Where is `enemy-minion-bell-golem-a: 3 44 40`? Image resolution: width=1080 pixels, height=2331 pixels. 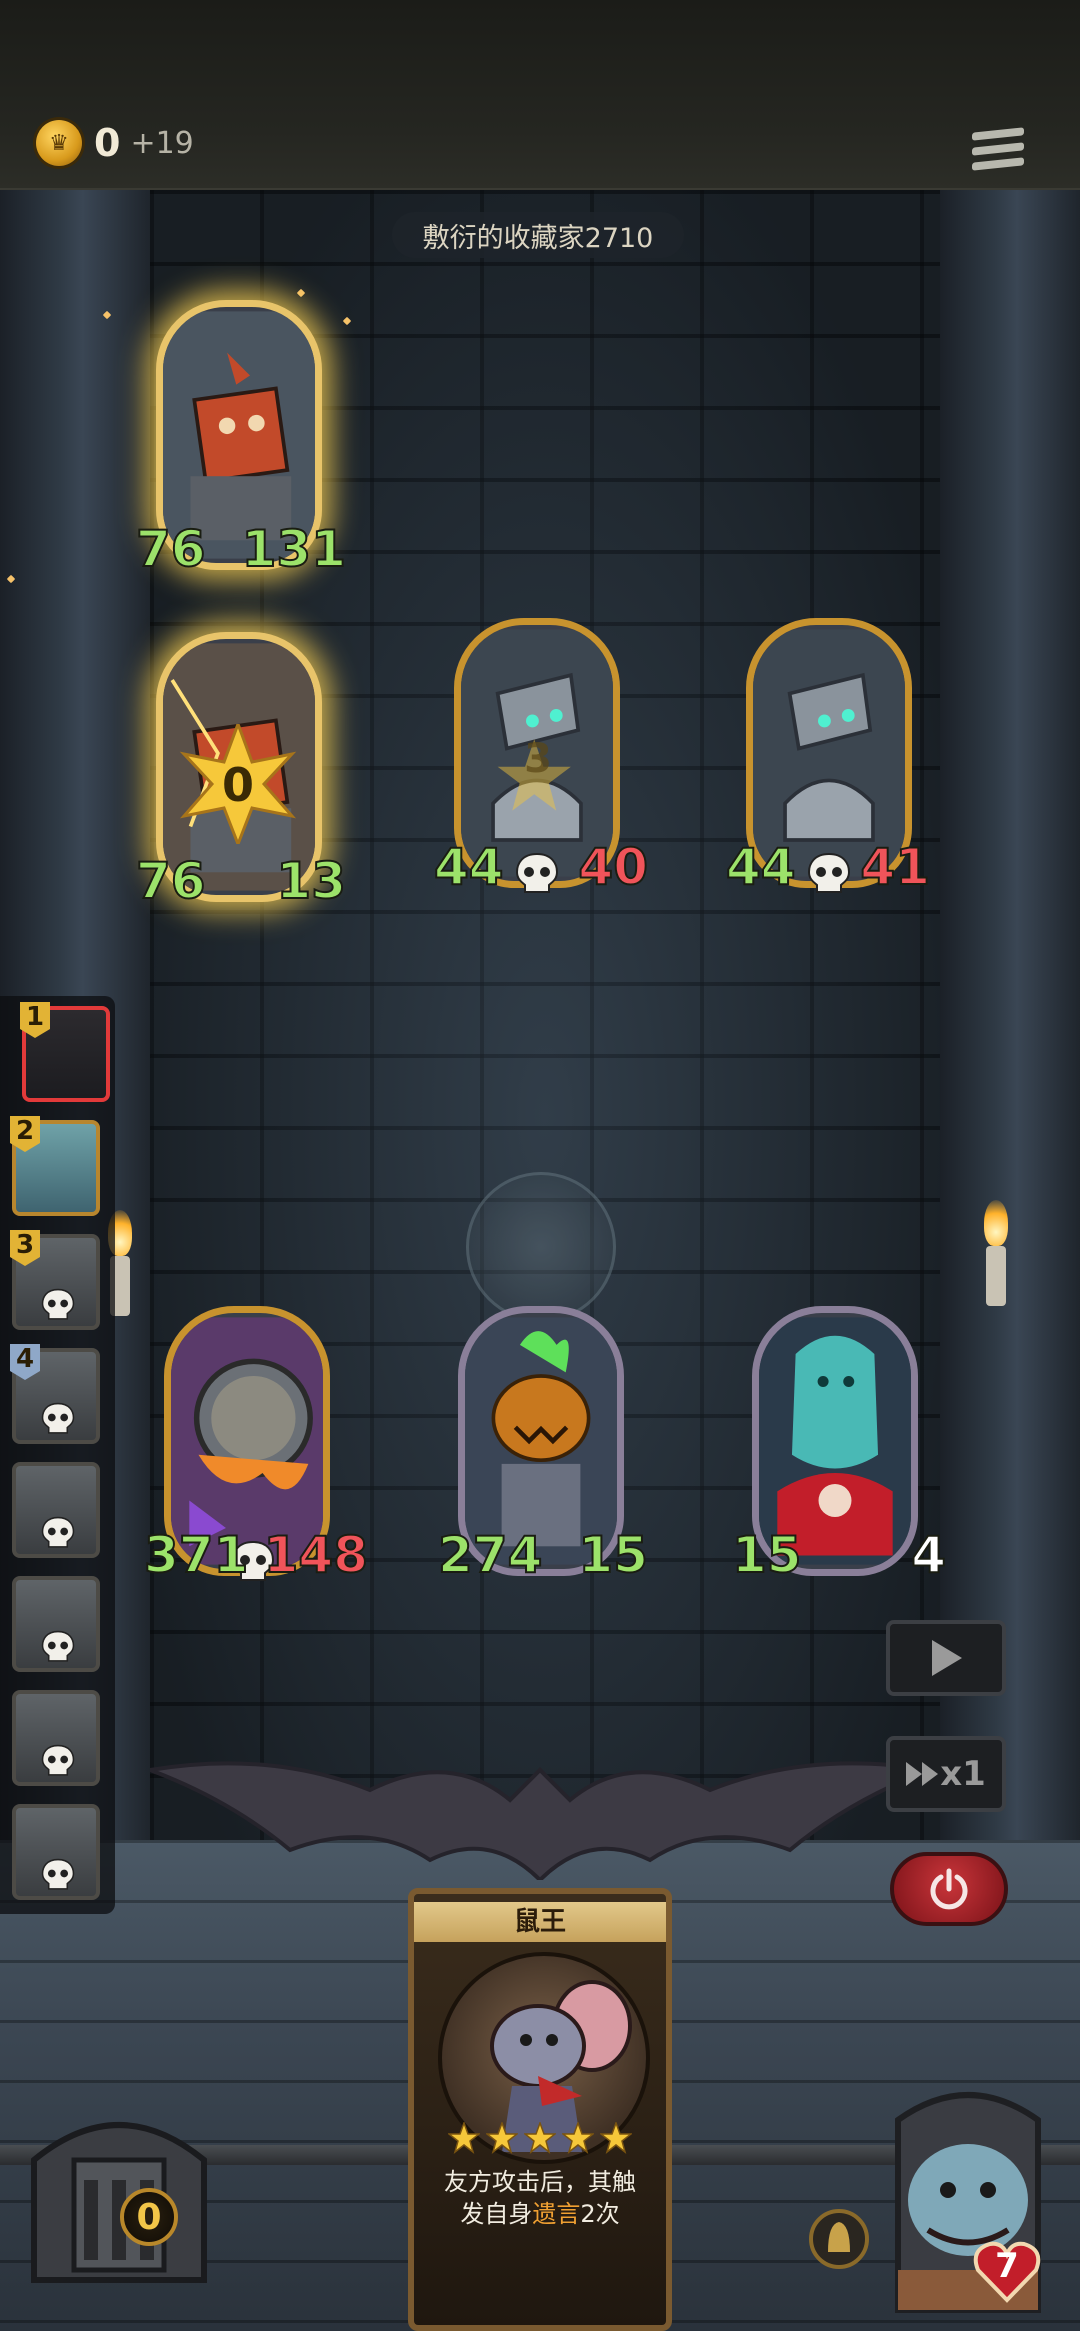
enemy-minion-bell-golem-a: 3 44 40 is located at coordinates (541, 758).